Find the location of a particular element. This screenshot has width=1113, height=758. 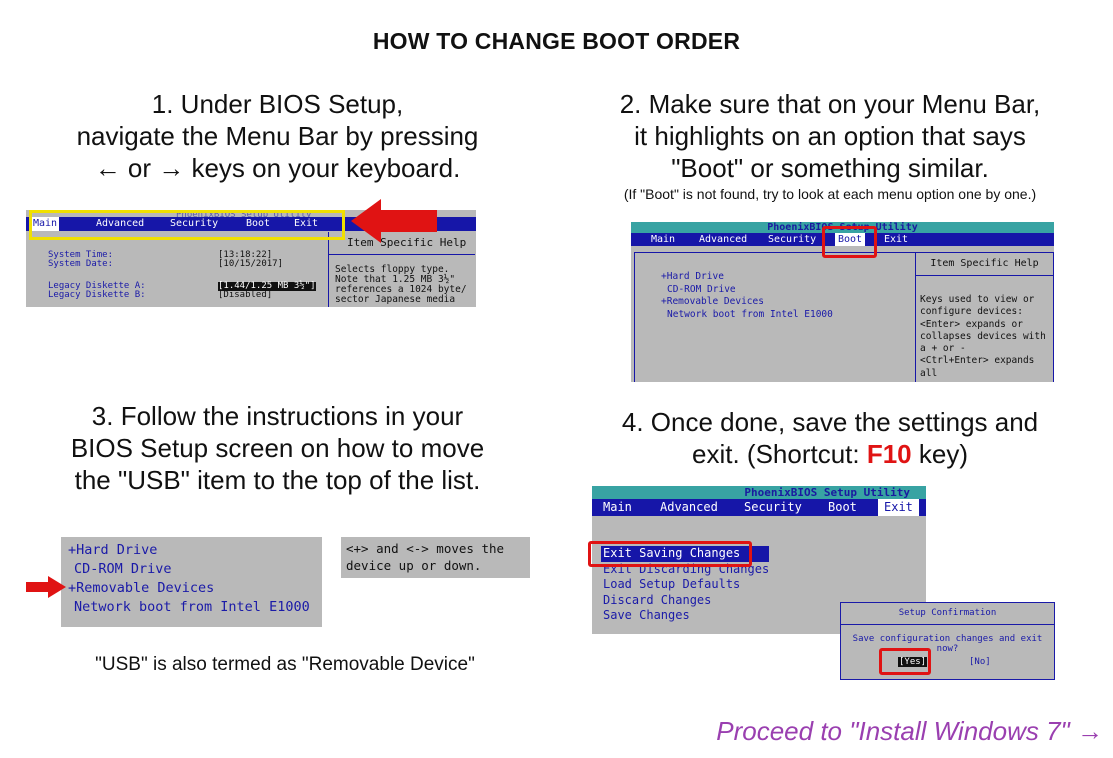

step4-line2-pre: exit. (Shortcut: is located at coordinates (779, 454).